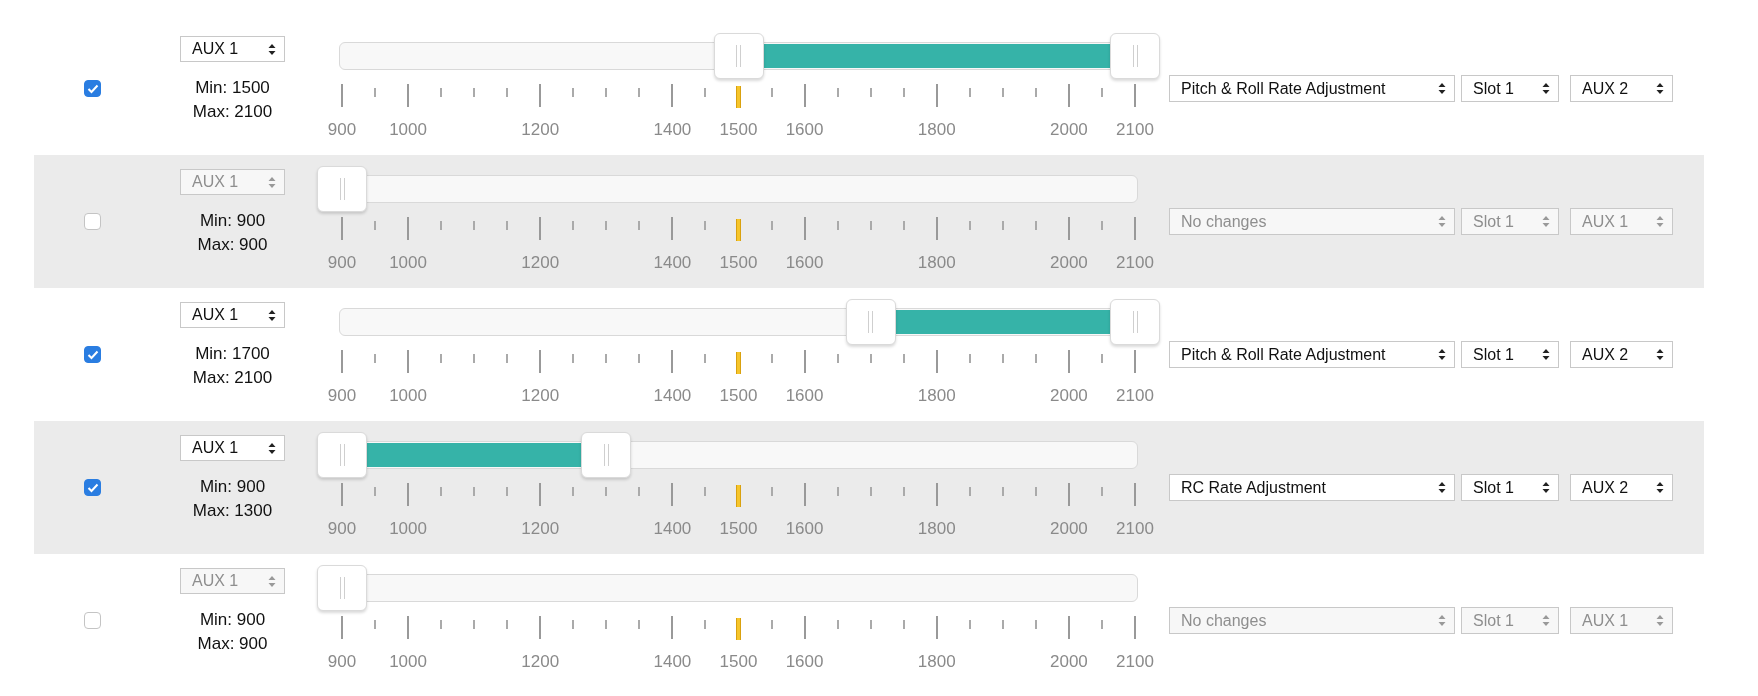 The height and width of the screenshot is (696, 1758). Describe the element at coordinates (232, 511) in the screenshot. I see `max-value: Max: 1300` at that location.